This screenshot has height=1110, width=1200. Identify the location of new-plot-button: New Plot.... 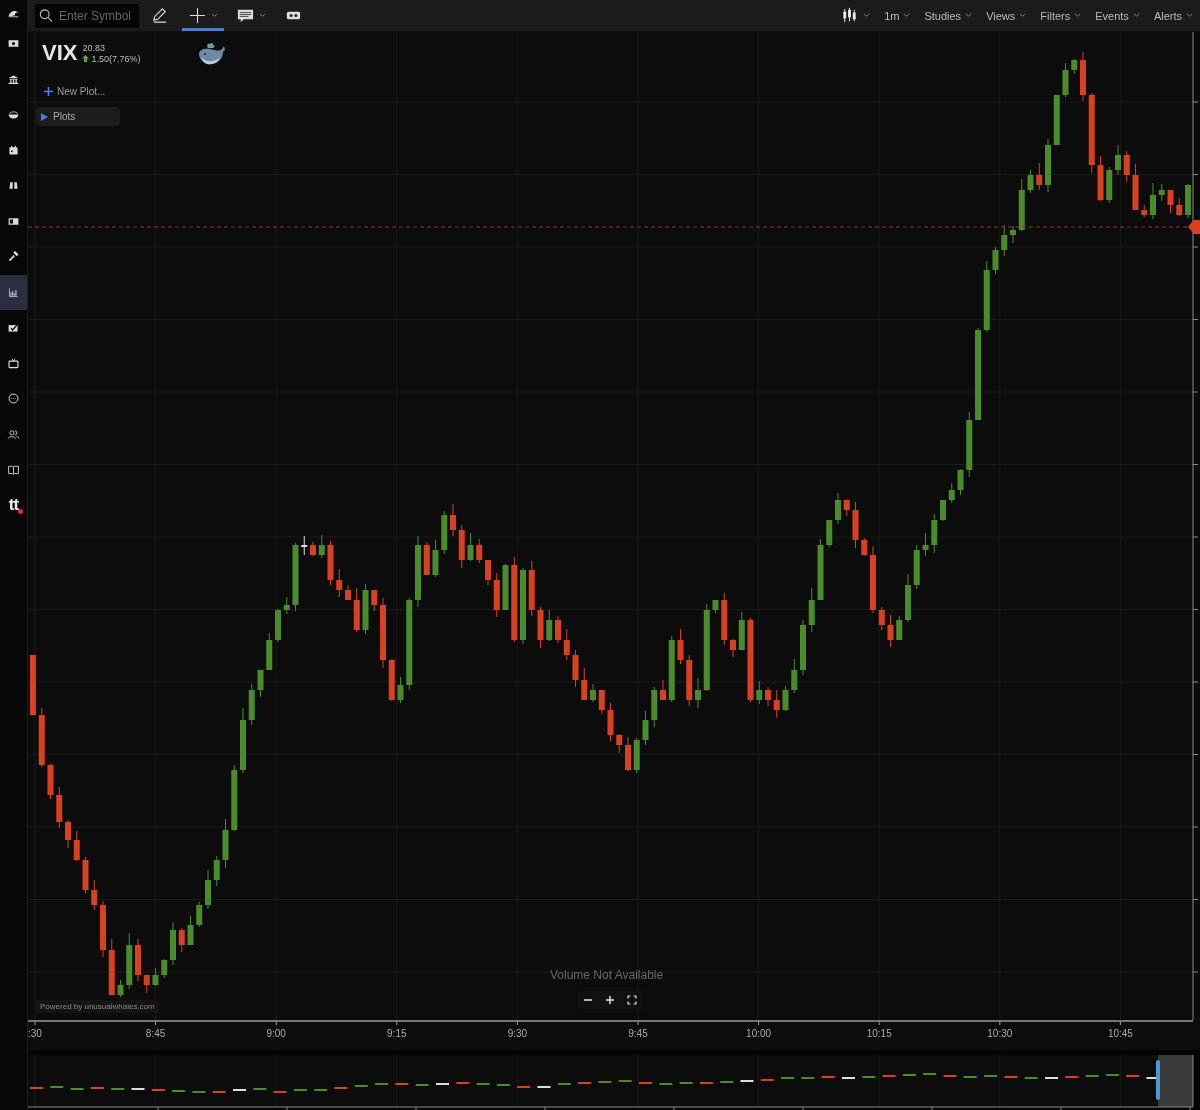
(75, 91).